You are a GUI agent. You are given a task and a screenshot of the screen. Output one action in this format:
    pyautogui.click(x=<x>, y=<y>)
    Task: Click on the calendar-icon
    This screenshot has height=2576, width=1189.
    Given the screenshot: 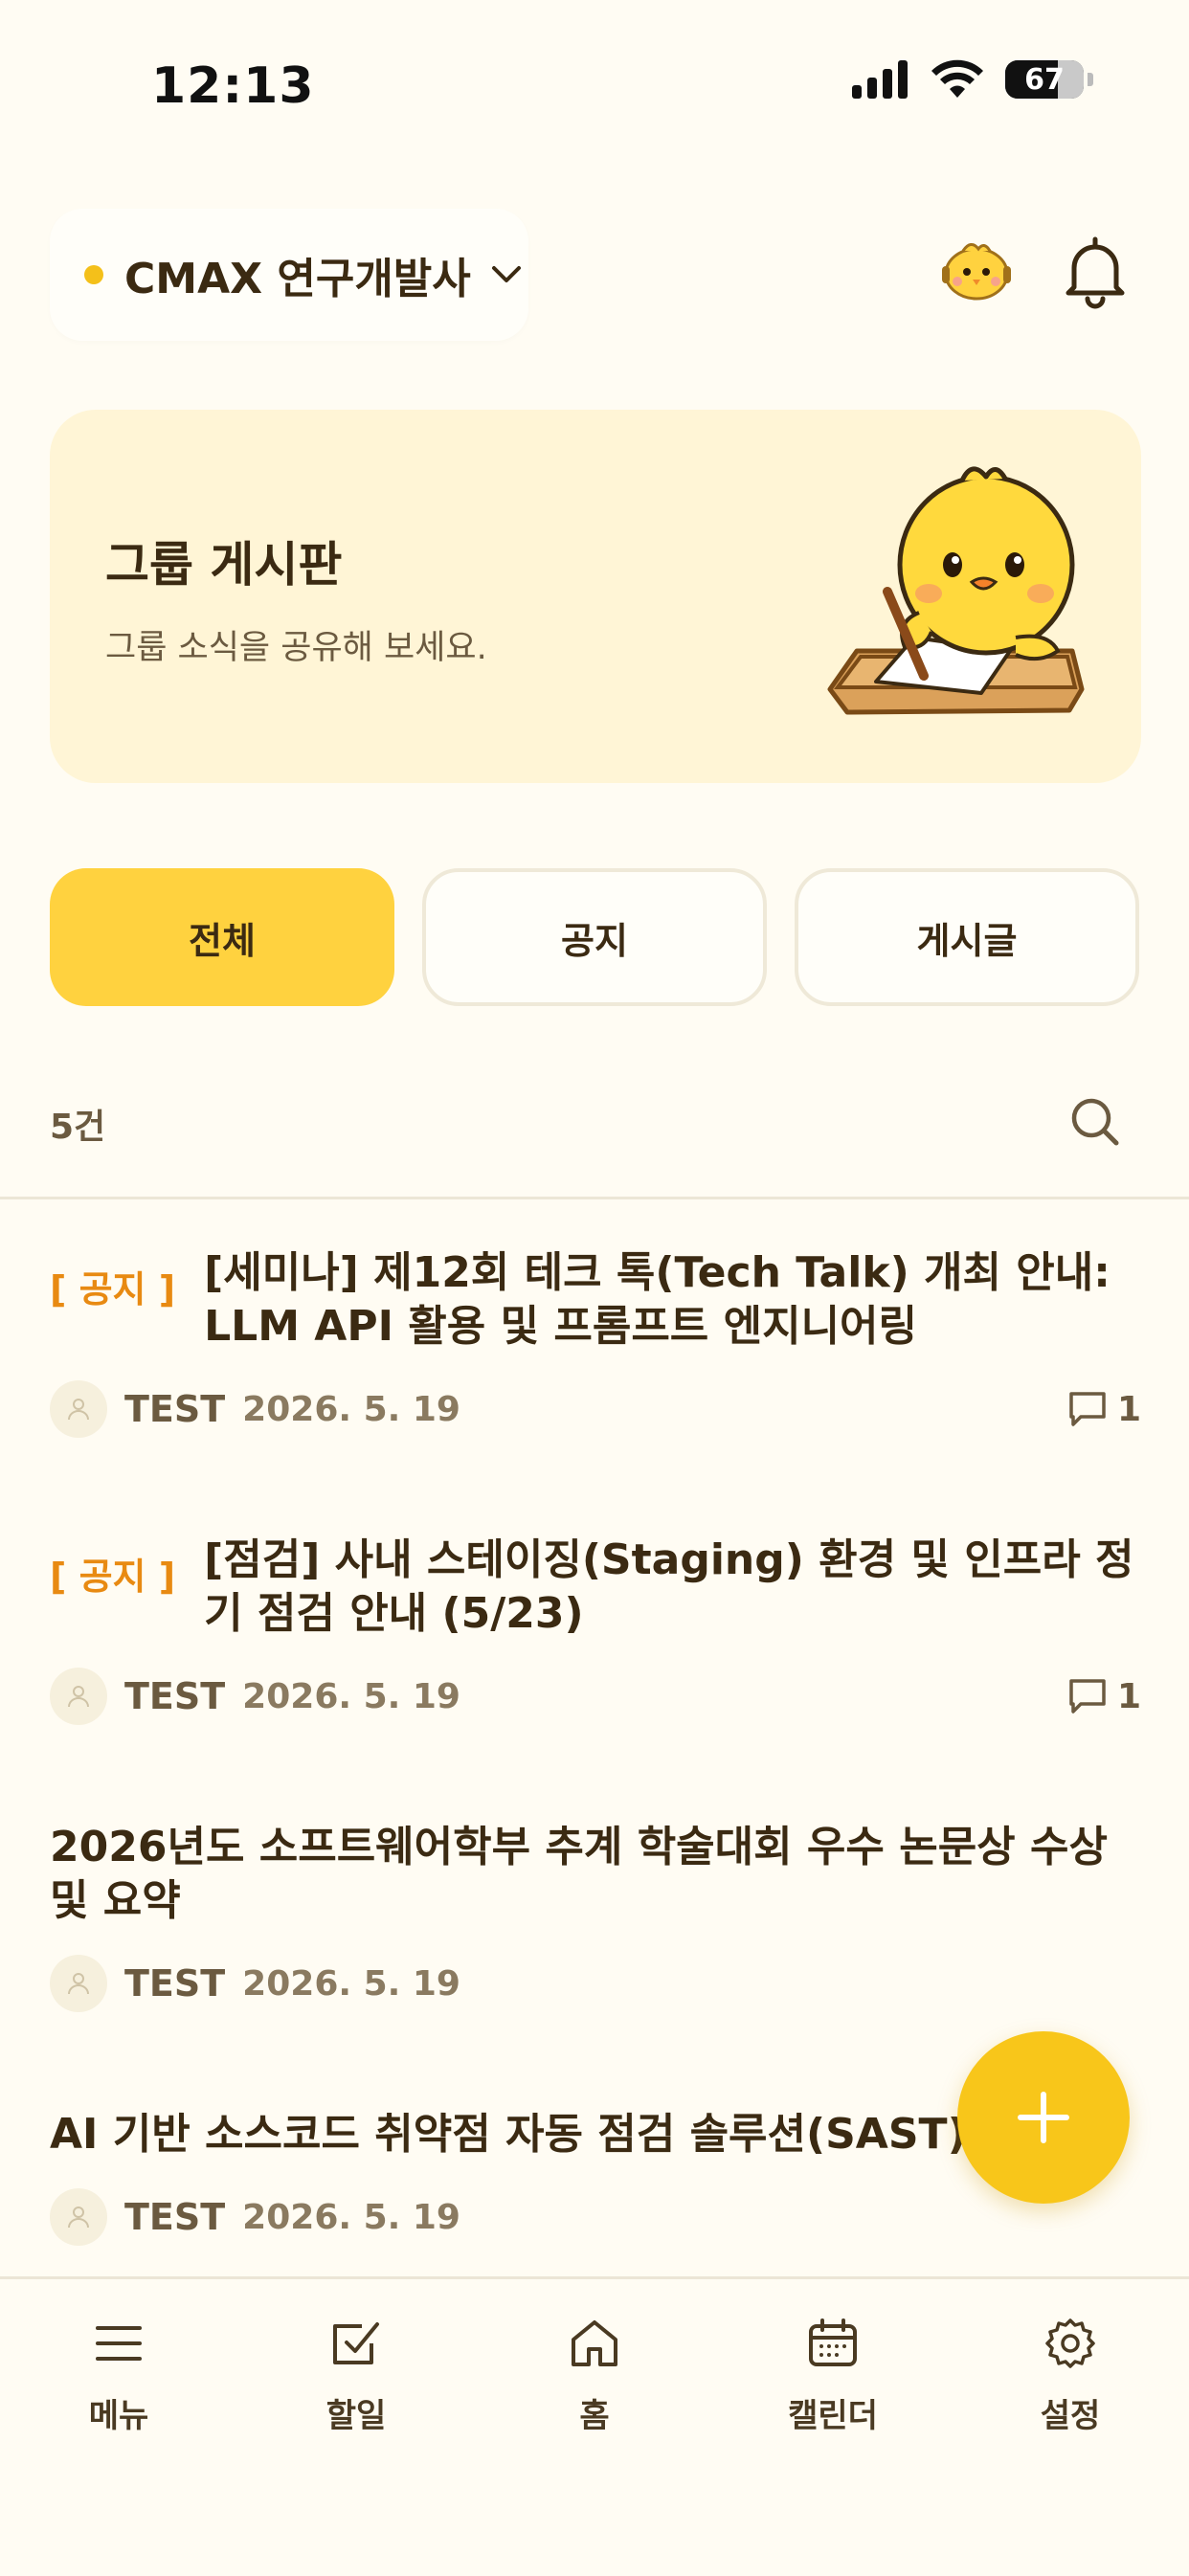 What is the action you would take?
    pyautogui.click(x=833, y=2342)
    